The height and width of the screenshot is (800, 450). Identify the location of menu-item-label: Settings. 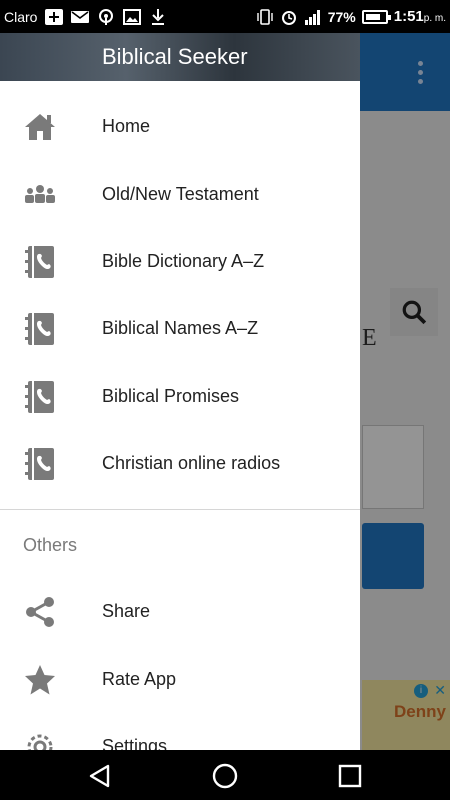
(135, 743).